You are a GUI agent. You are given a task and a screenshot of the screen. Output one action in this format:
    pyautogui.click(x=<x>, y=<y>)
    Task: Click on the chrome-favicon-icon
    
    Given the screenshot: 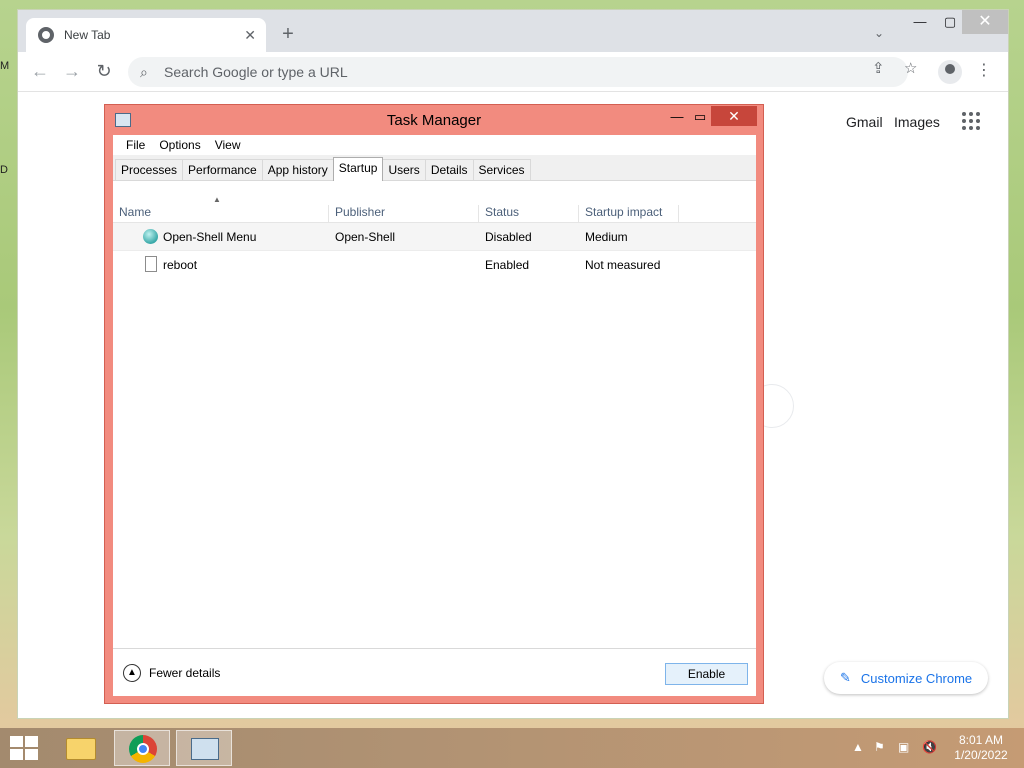 What is the action you would take?
    pyautogui.click(x=46, y=35)
    